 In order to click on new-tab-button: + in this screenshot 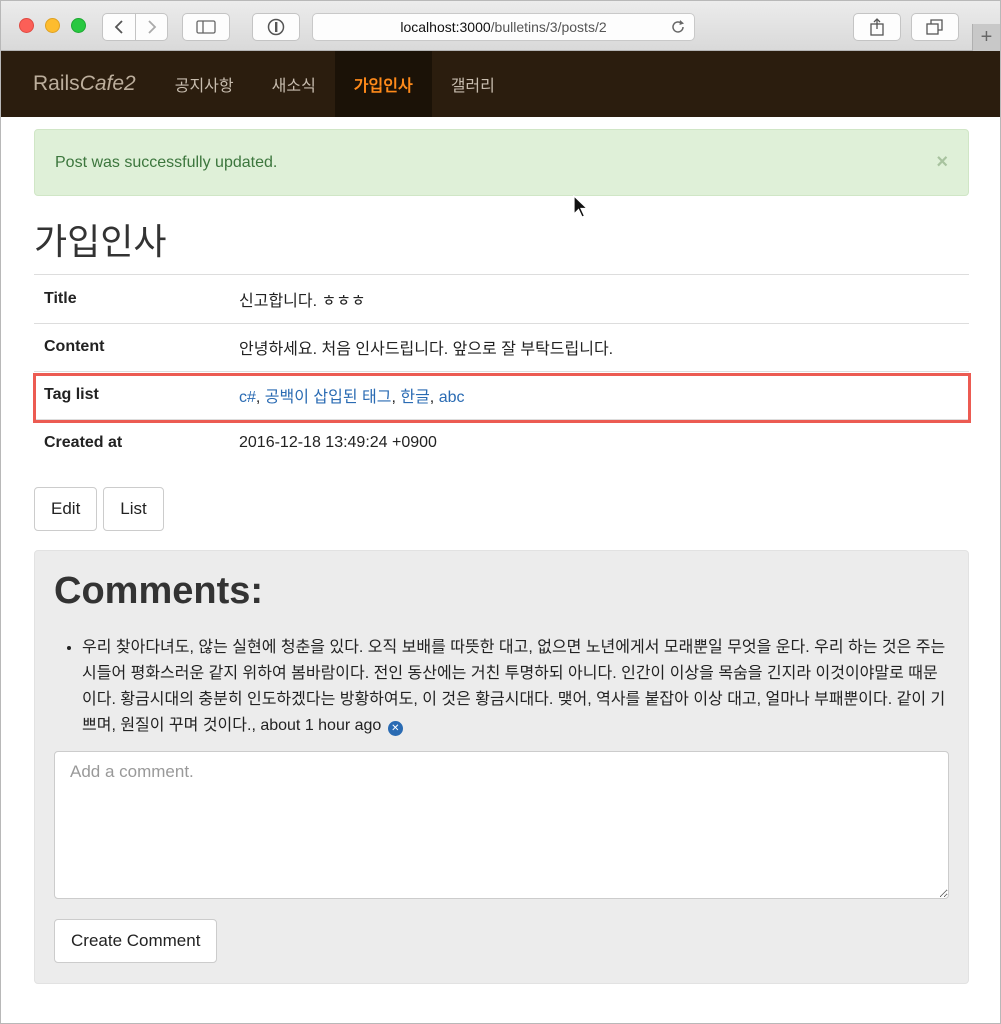, I will do `click(986, 37)`.